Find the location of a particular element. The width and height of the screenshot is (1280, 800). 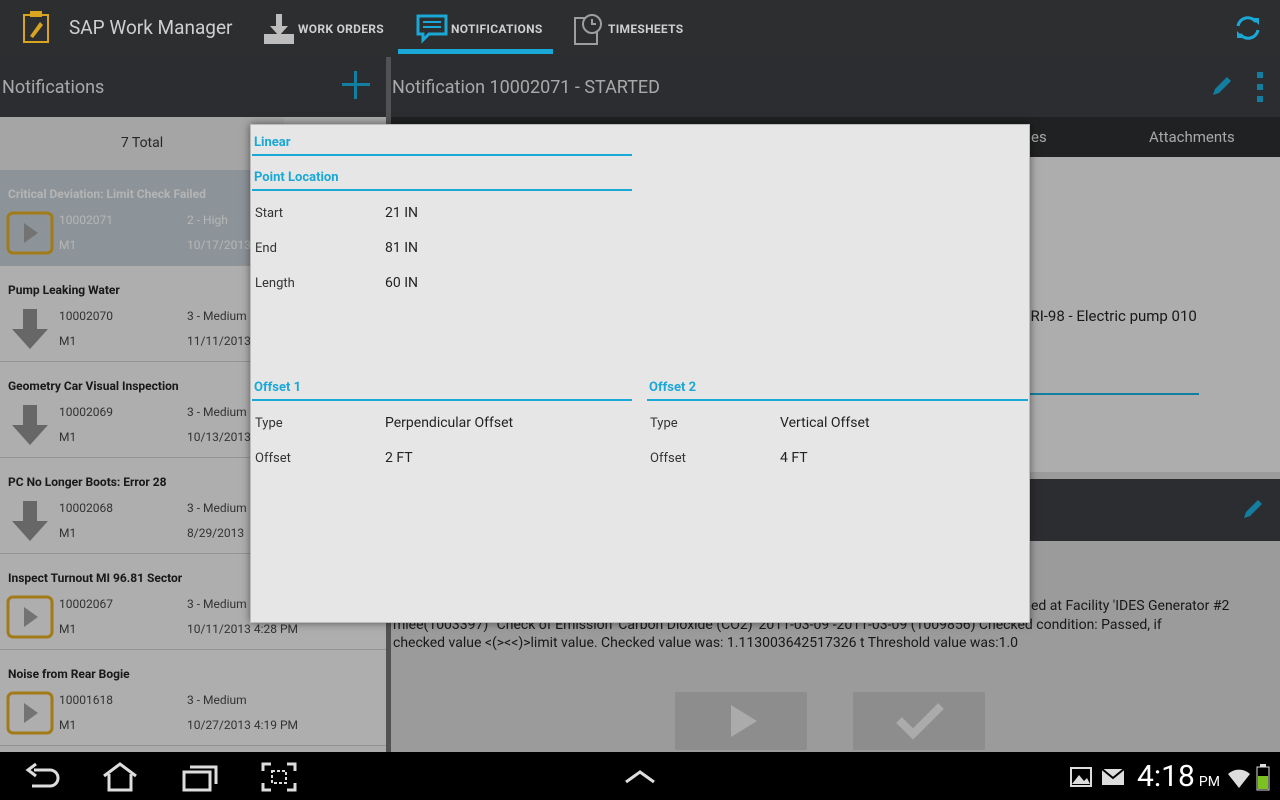

offset1-offset-label: Offset is located at coordinates (273, 458).